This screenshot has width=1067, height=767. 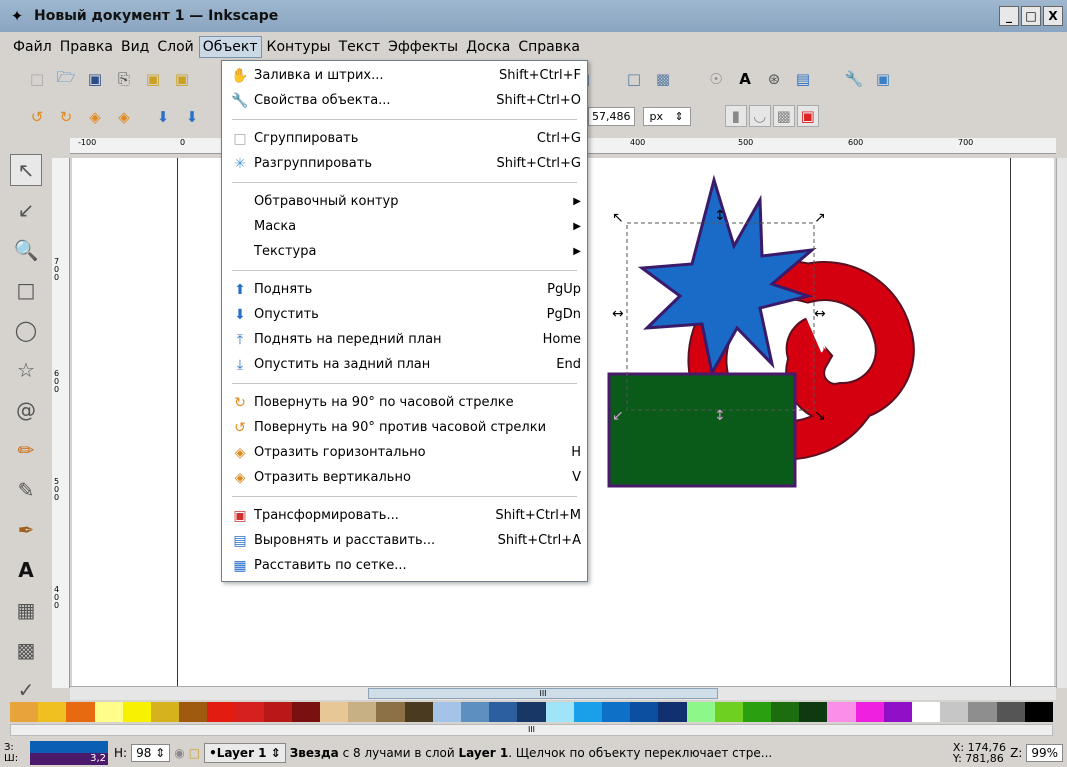 What do you see at coordinates (26, 290) in the screenshot?
I see `rectangle-tool-icon: □` at bounding box center [26, 290].